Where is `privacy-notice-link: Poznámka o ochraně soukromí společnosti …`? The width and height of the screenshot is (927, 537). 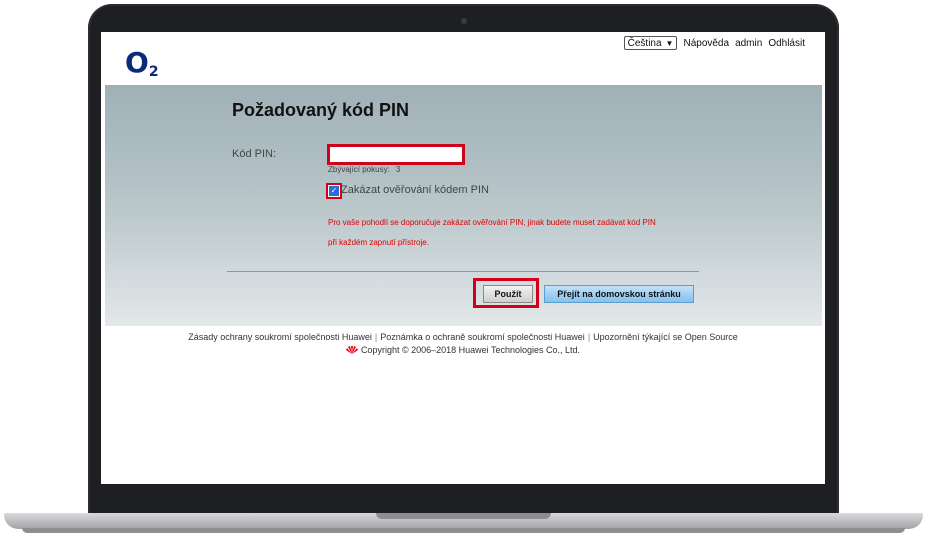
privacy-notice-link: Poznámka o ochraně soukromí společnosti … is located at coordinates (482, 337).